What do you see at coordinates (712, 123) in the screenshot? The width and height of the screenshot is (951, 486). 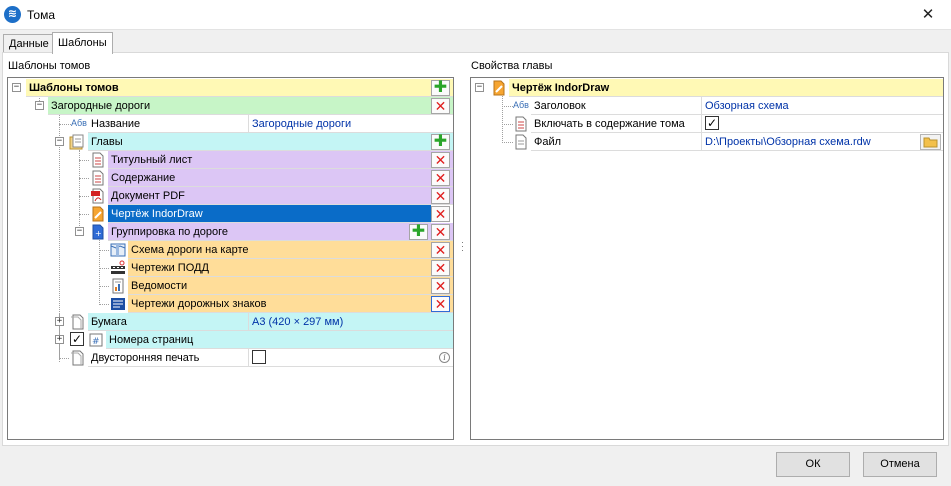 I see `include-toc-checkbox: ✓` at bounding box center [712, 123].